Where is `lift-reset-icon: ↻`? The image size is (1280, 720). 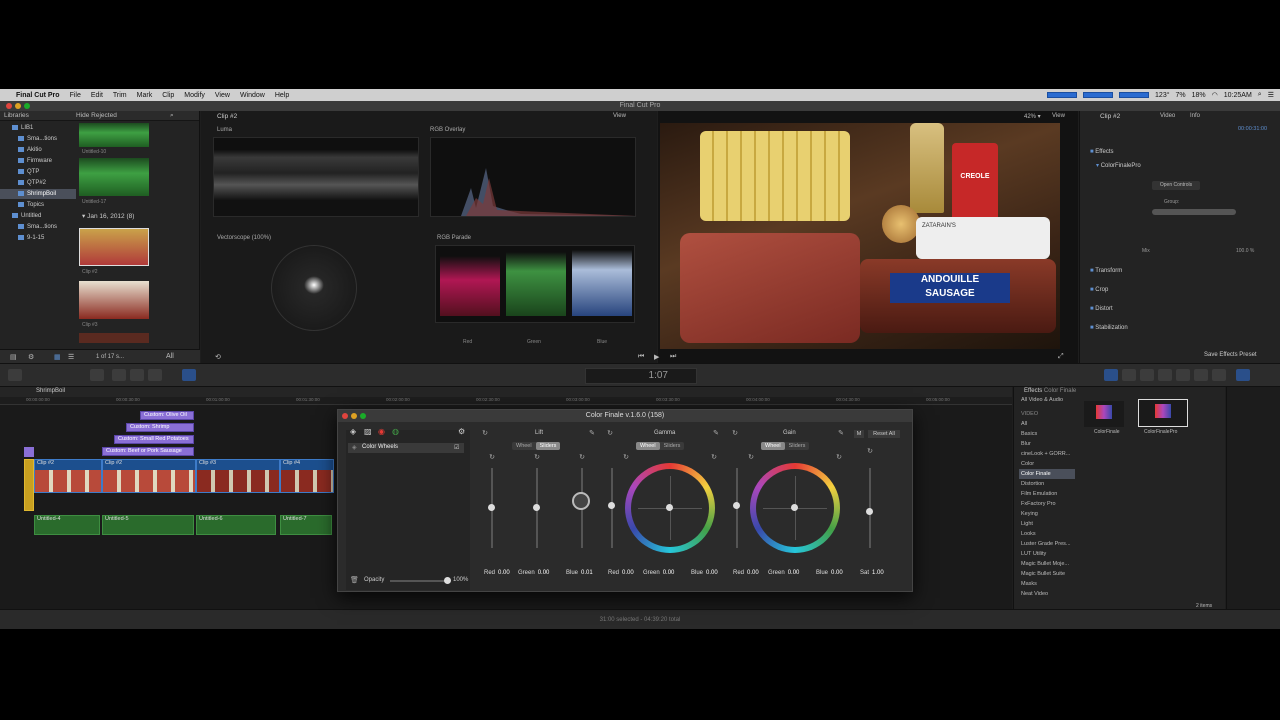 lift-reset-icon: ↻ is located at coordinates (485, 434).